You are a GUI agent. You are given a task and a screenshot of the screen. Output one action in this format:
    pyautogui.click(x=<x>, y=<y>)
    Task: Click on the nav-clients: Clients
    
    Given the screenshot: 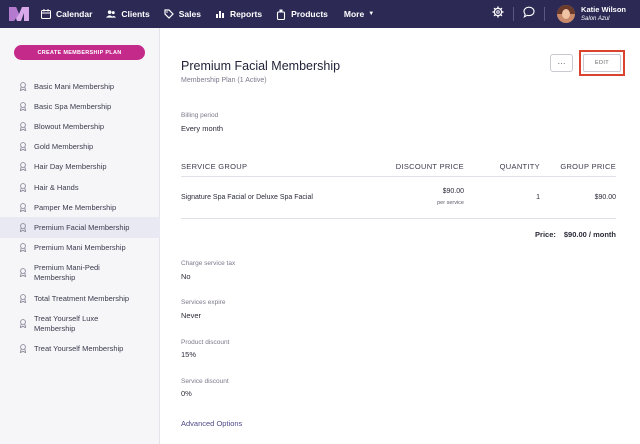 What is the action you would take?
    pyautogui.click(x=128, y=14)
    